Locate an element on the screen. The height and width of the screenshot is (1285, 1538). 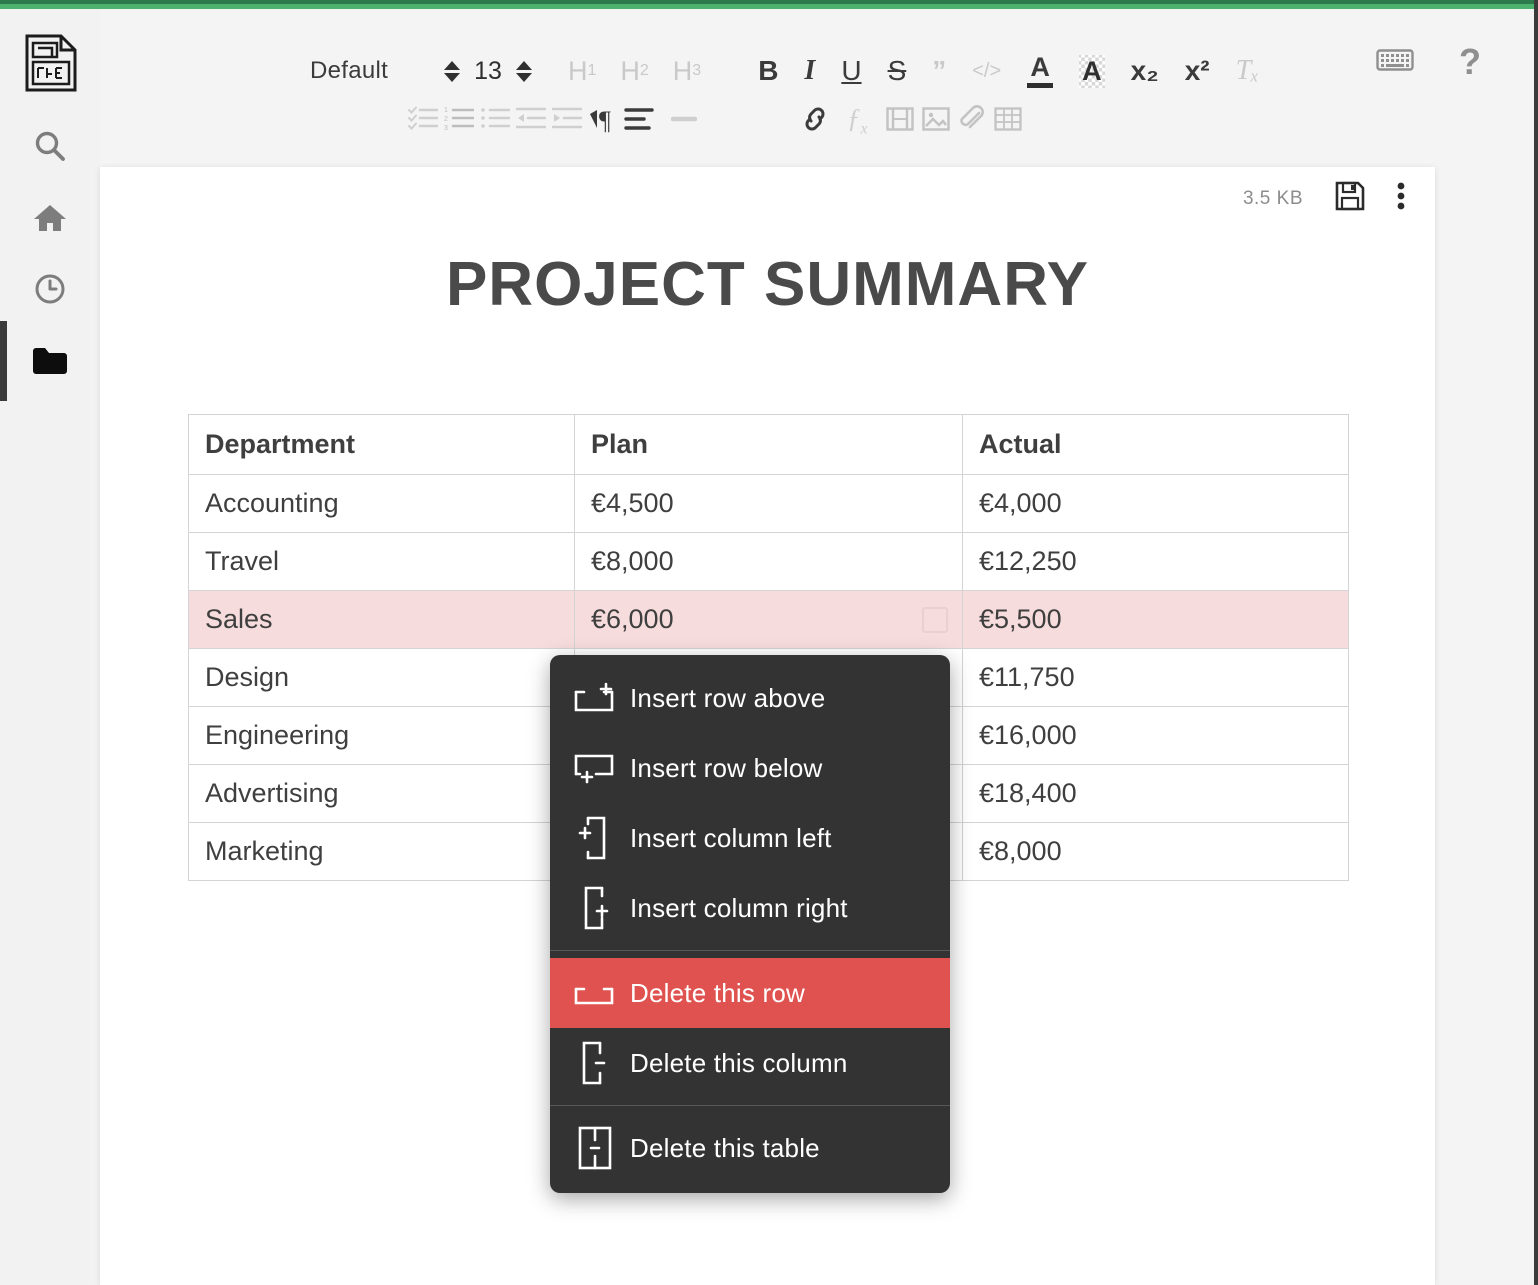
sidebar-active-indicator is located at coordinates (3, 361).